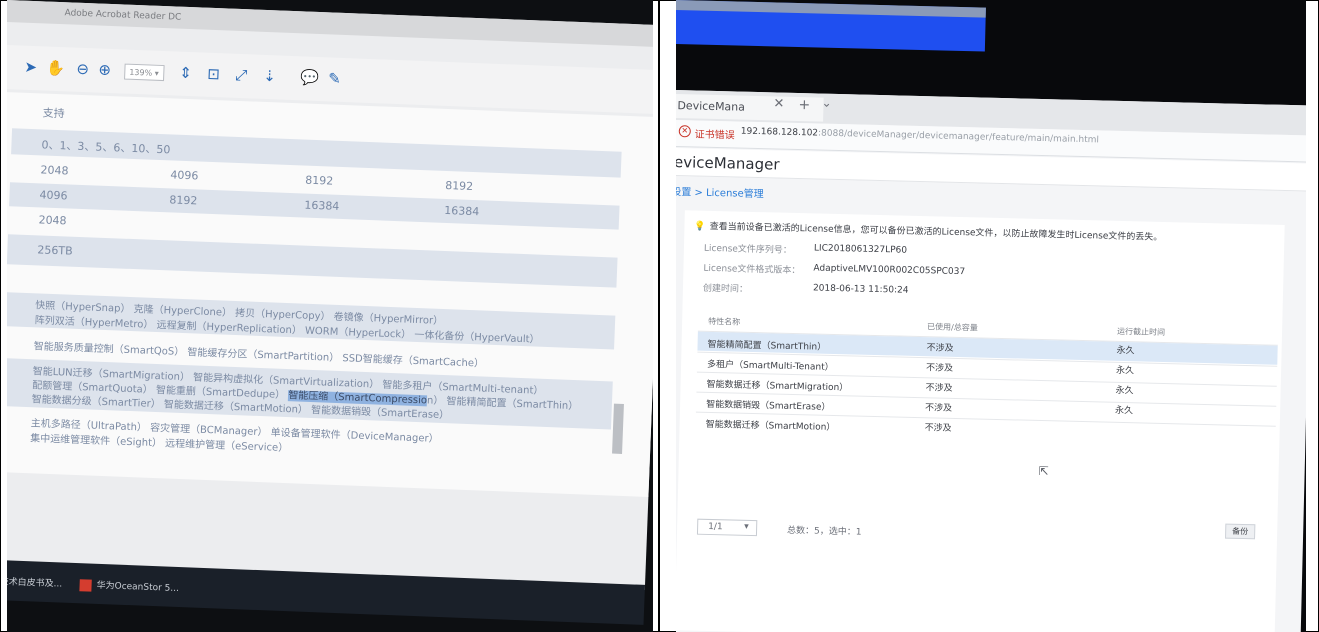 This screenshot has width=1319, height=632. What do you see at coordinates (104, 70) in the screenshot?
I see `zoom-in-icon: ⊕` at bounding box center [104, 70].